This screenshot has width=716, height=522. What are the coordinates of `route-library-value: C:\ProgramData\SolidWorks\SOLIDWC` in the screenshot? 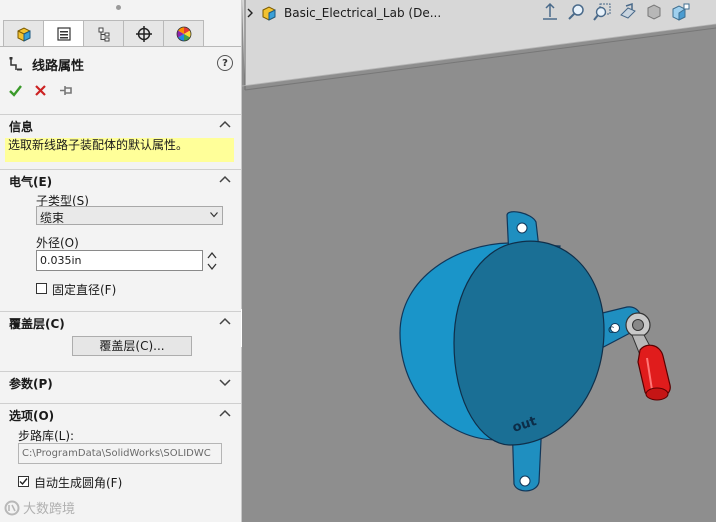 It's located at (116, 453).